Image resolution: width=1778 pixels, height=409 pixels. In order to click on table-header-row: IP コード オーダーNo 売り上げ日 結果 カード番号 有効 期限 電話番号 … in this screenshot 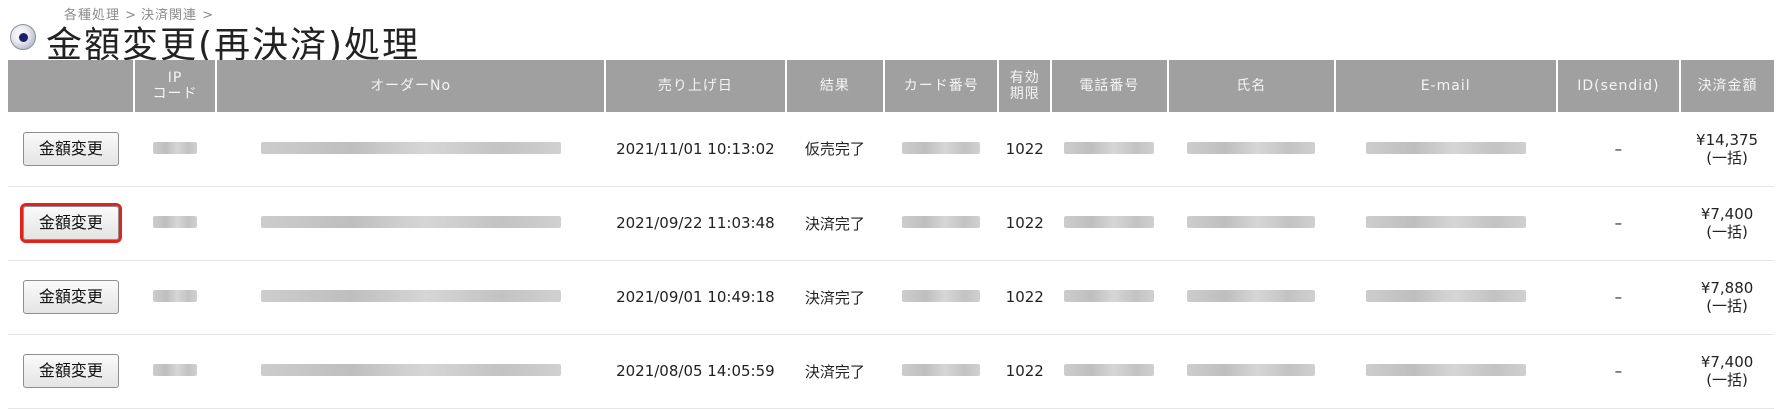, I will do `click(891, 86)`.